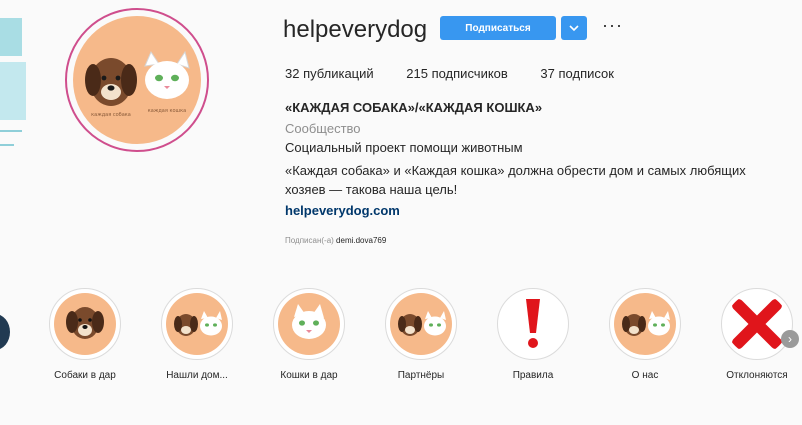  I want to click on bio-line: хозяев — такова наша цель!, so click(371, 189).